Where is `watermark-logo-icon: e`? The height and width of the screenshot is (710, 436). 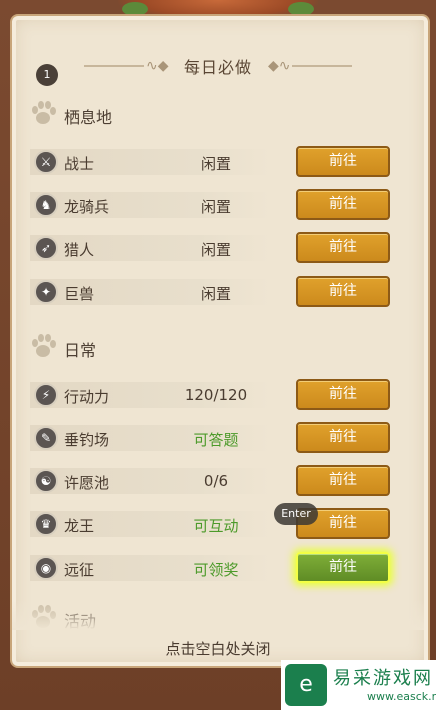
watermark-logo-icon: e is located at coordinates (306, 685).